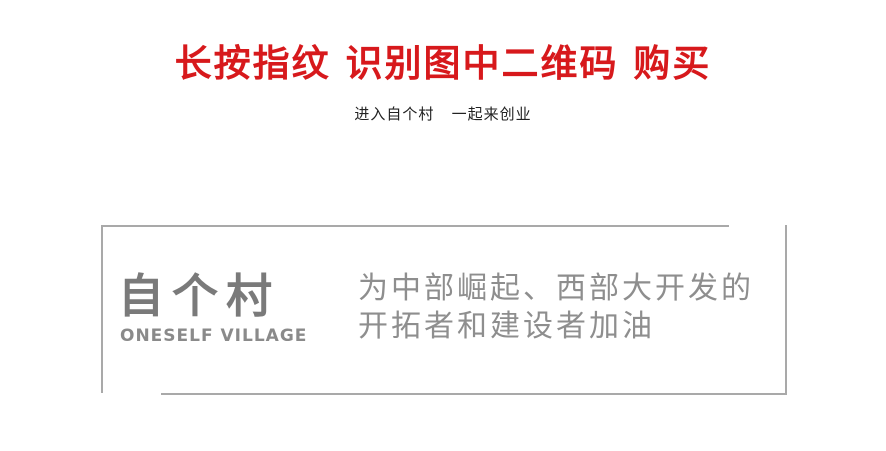  What do you see at coordinates (786, 310) in the screenshot?
I see `frame-right-line` at bounding box center [786, 310].